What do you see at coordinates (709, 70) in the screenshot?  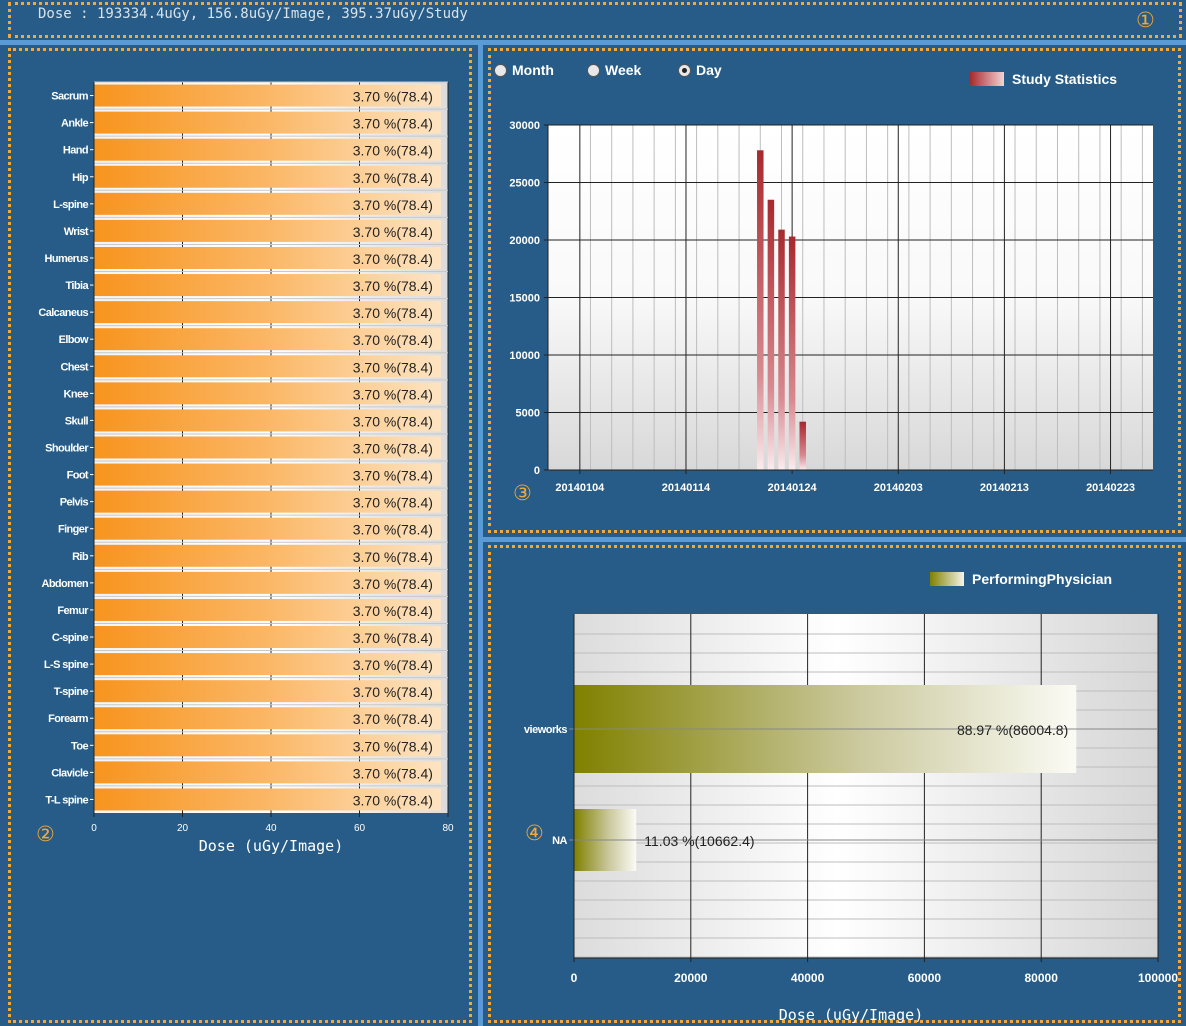 I see `period-day-label: Day` at bounding box center [709, 70].